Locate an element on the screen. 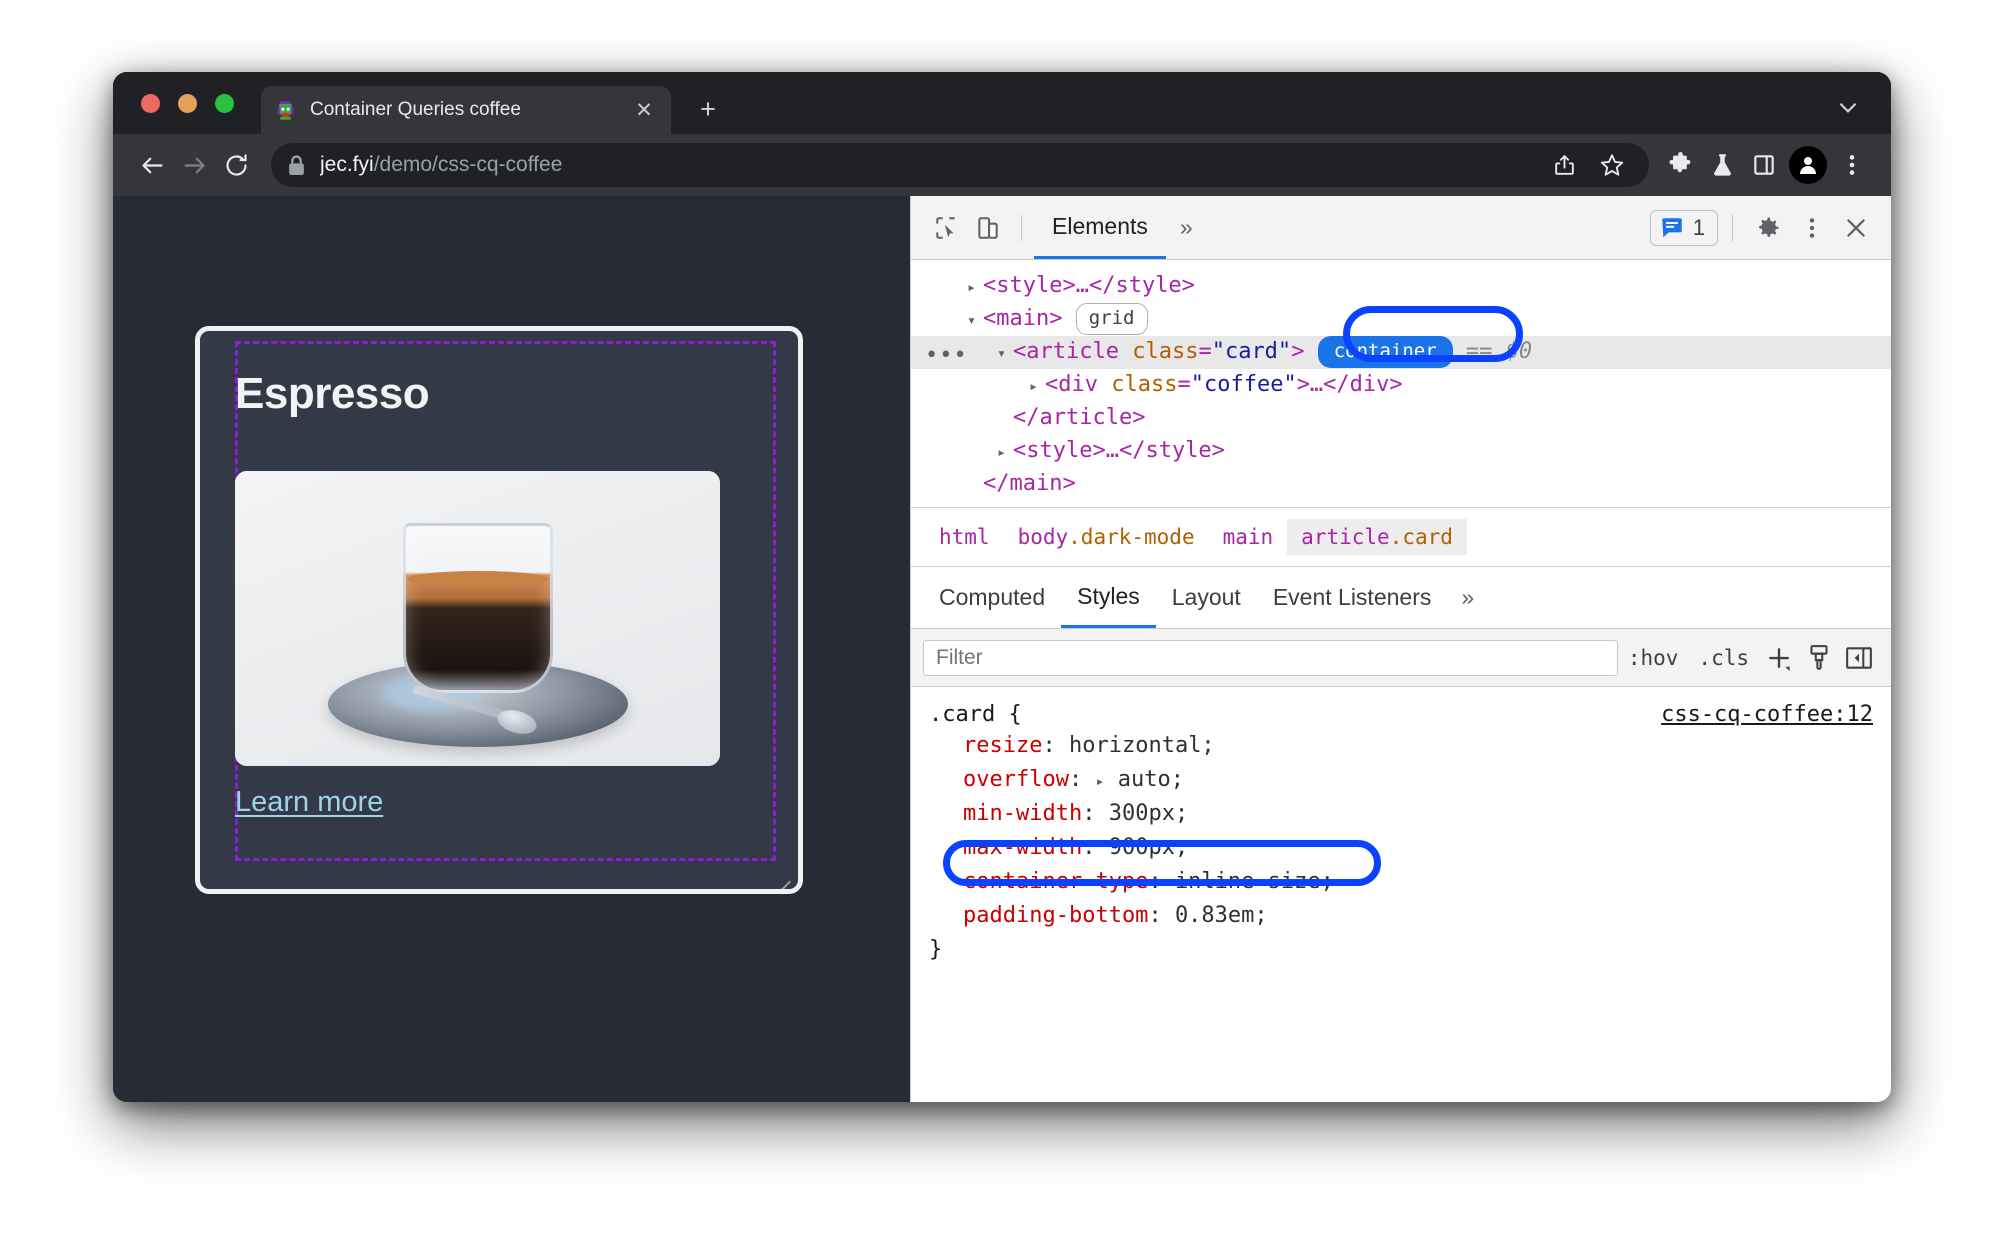  lock-icon is located at coordinates (296, 165).